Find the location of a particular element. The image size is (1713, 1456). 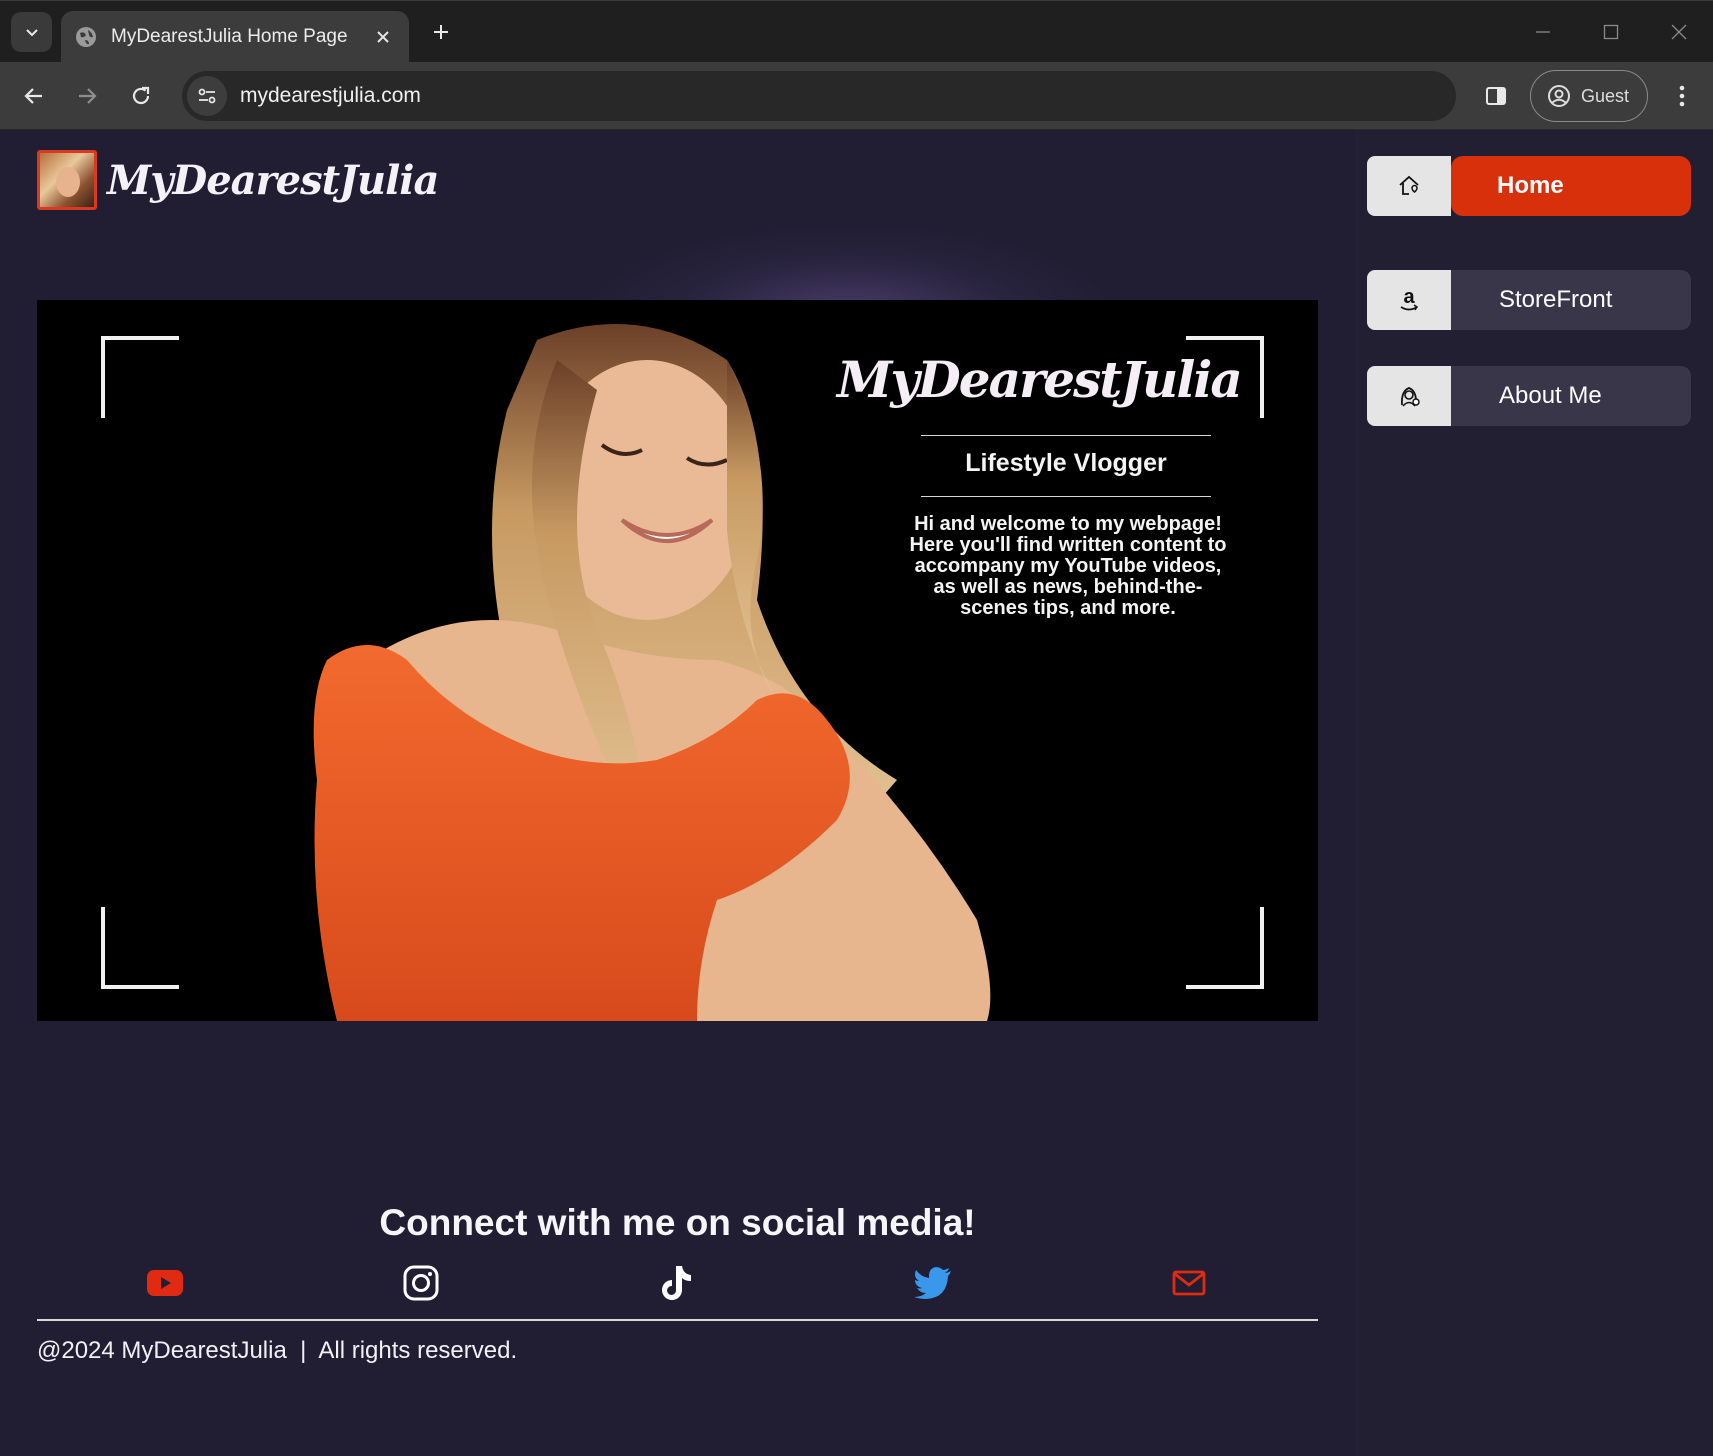

home-icon is located at coordinates (1409, 186).